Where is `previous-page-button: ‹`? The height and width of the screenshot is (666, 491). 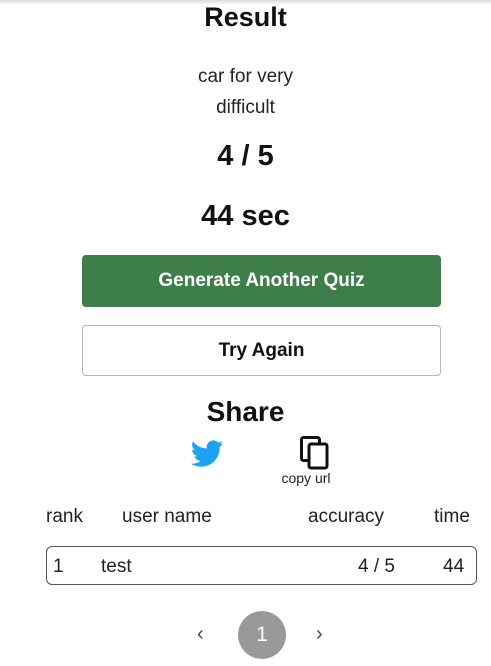
previous-page-button: ‹ is located at coordinates (200, 634).